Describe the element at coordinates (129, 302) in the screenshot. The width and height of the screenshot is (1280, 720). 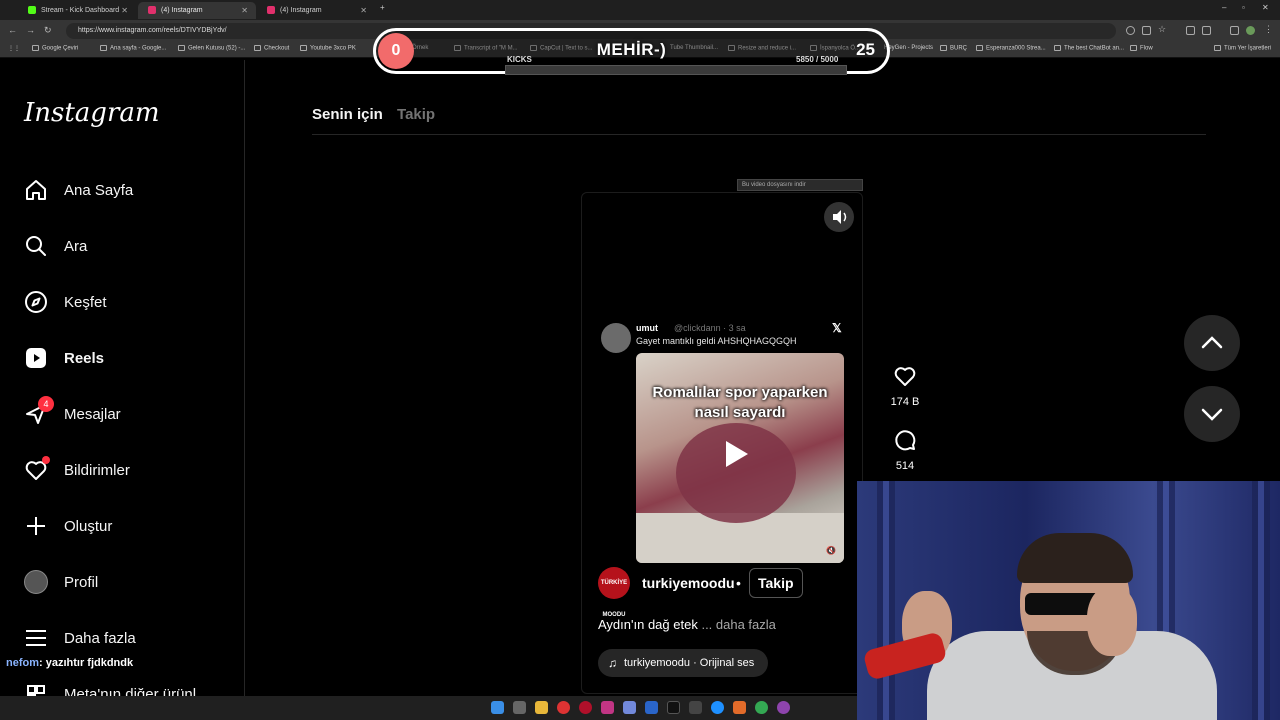
I see `sidebar-item-explore: Keşfet` at that location.